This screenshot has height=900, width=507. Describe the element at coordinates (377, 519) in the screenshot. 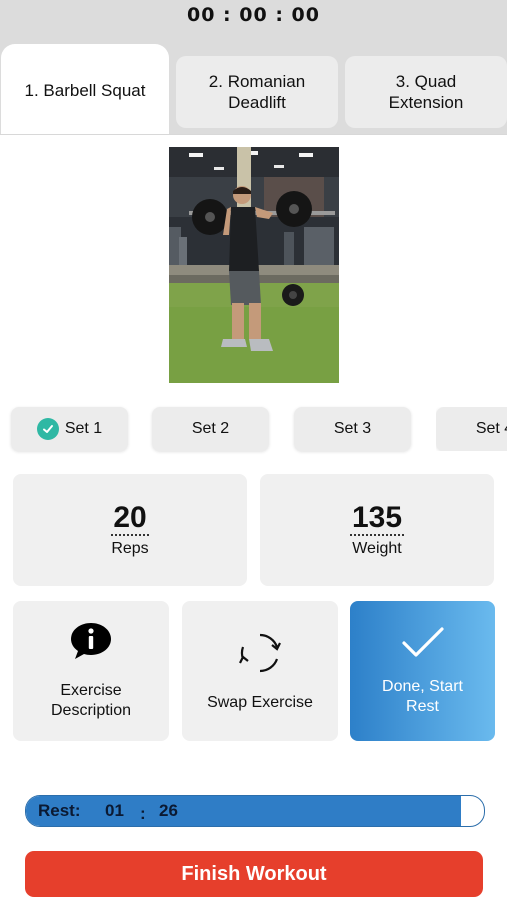

I see `weight-value: 135` at that location.